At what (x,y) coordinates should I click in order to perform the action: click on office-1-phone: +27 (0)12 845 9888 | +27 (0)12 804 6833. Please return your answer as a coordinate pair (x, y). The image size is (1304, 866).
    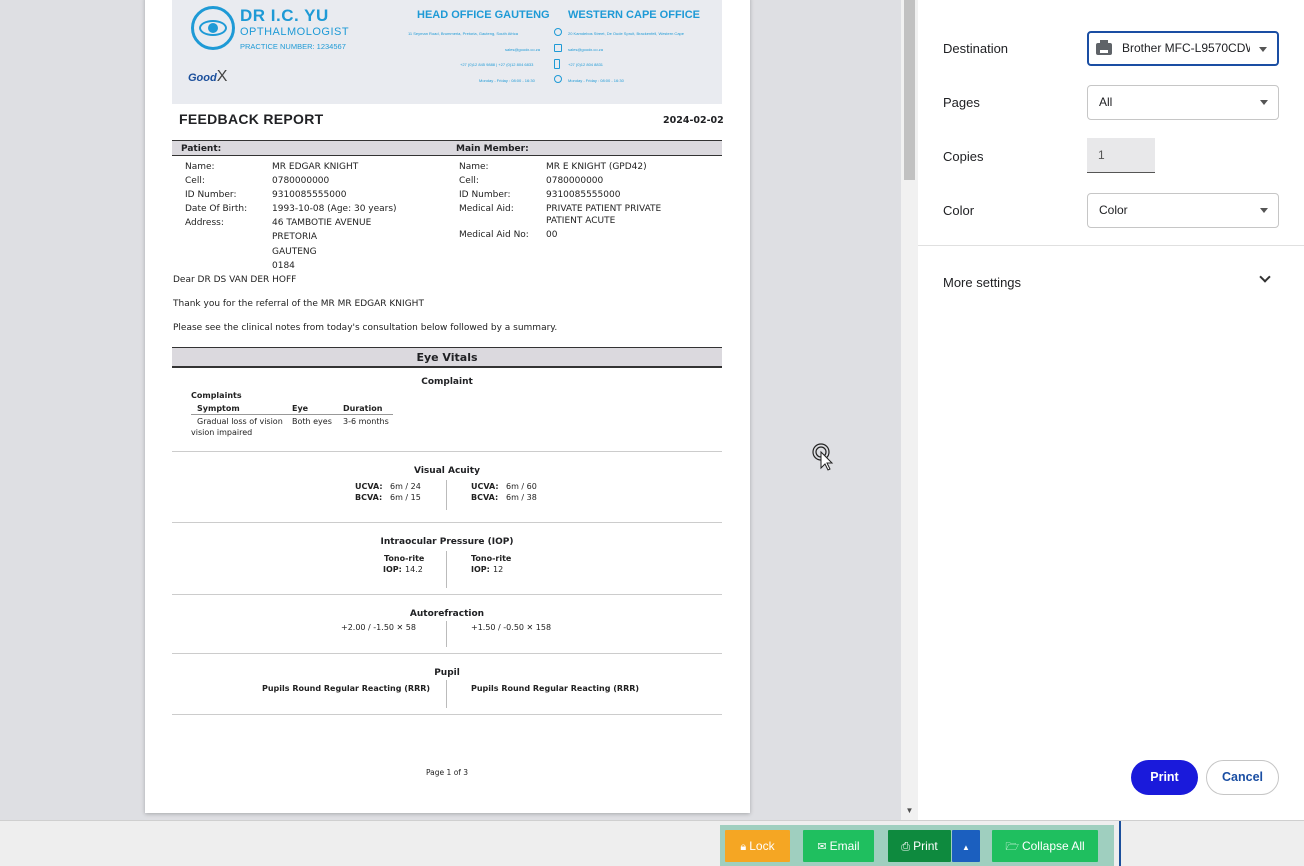
    Looking at the image, I should click on (497, 64).